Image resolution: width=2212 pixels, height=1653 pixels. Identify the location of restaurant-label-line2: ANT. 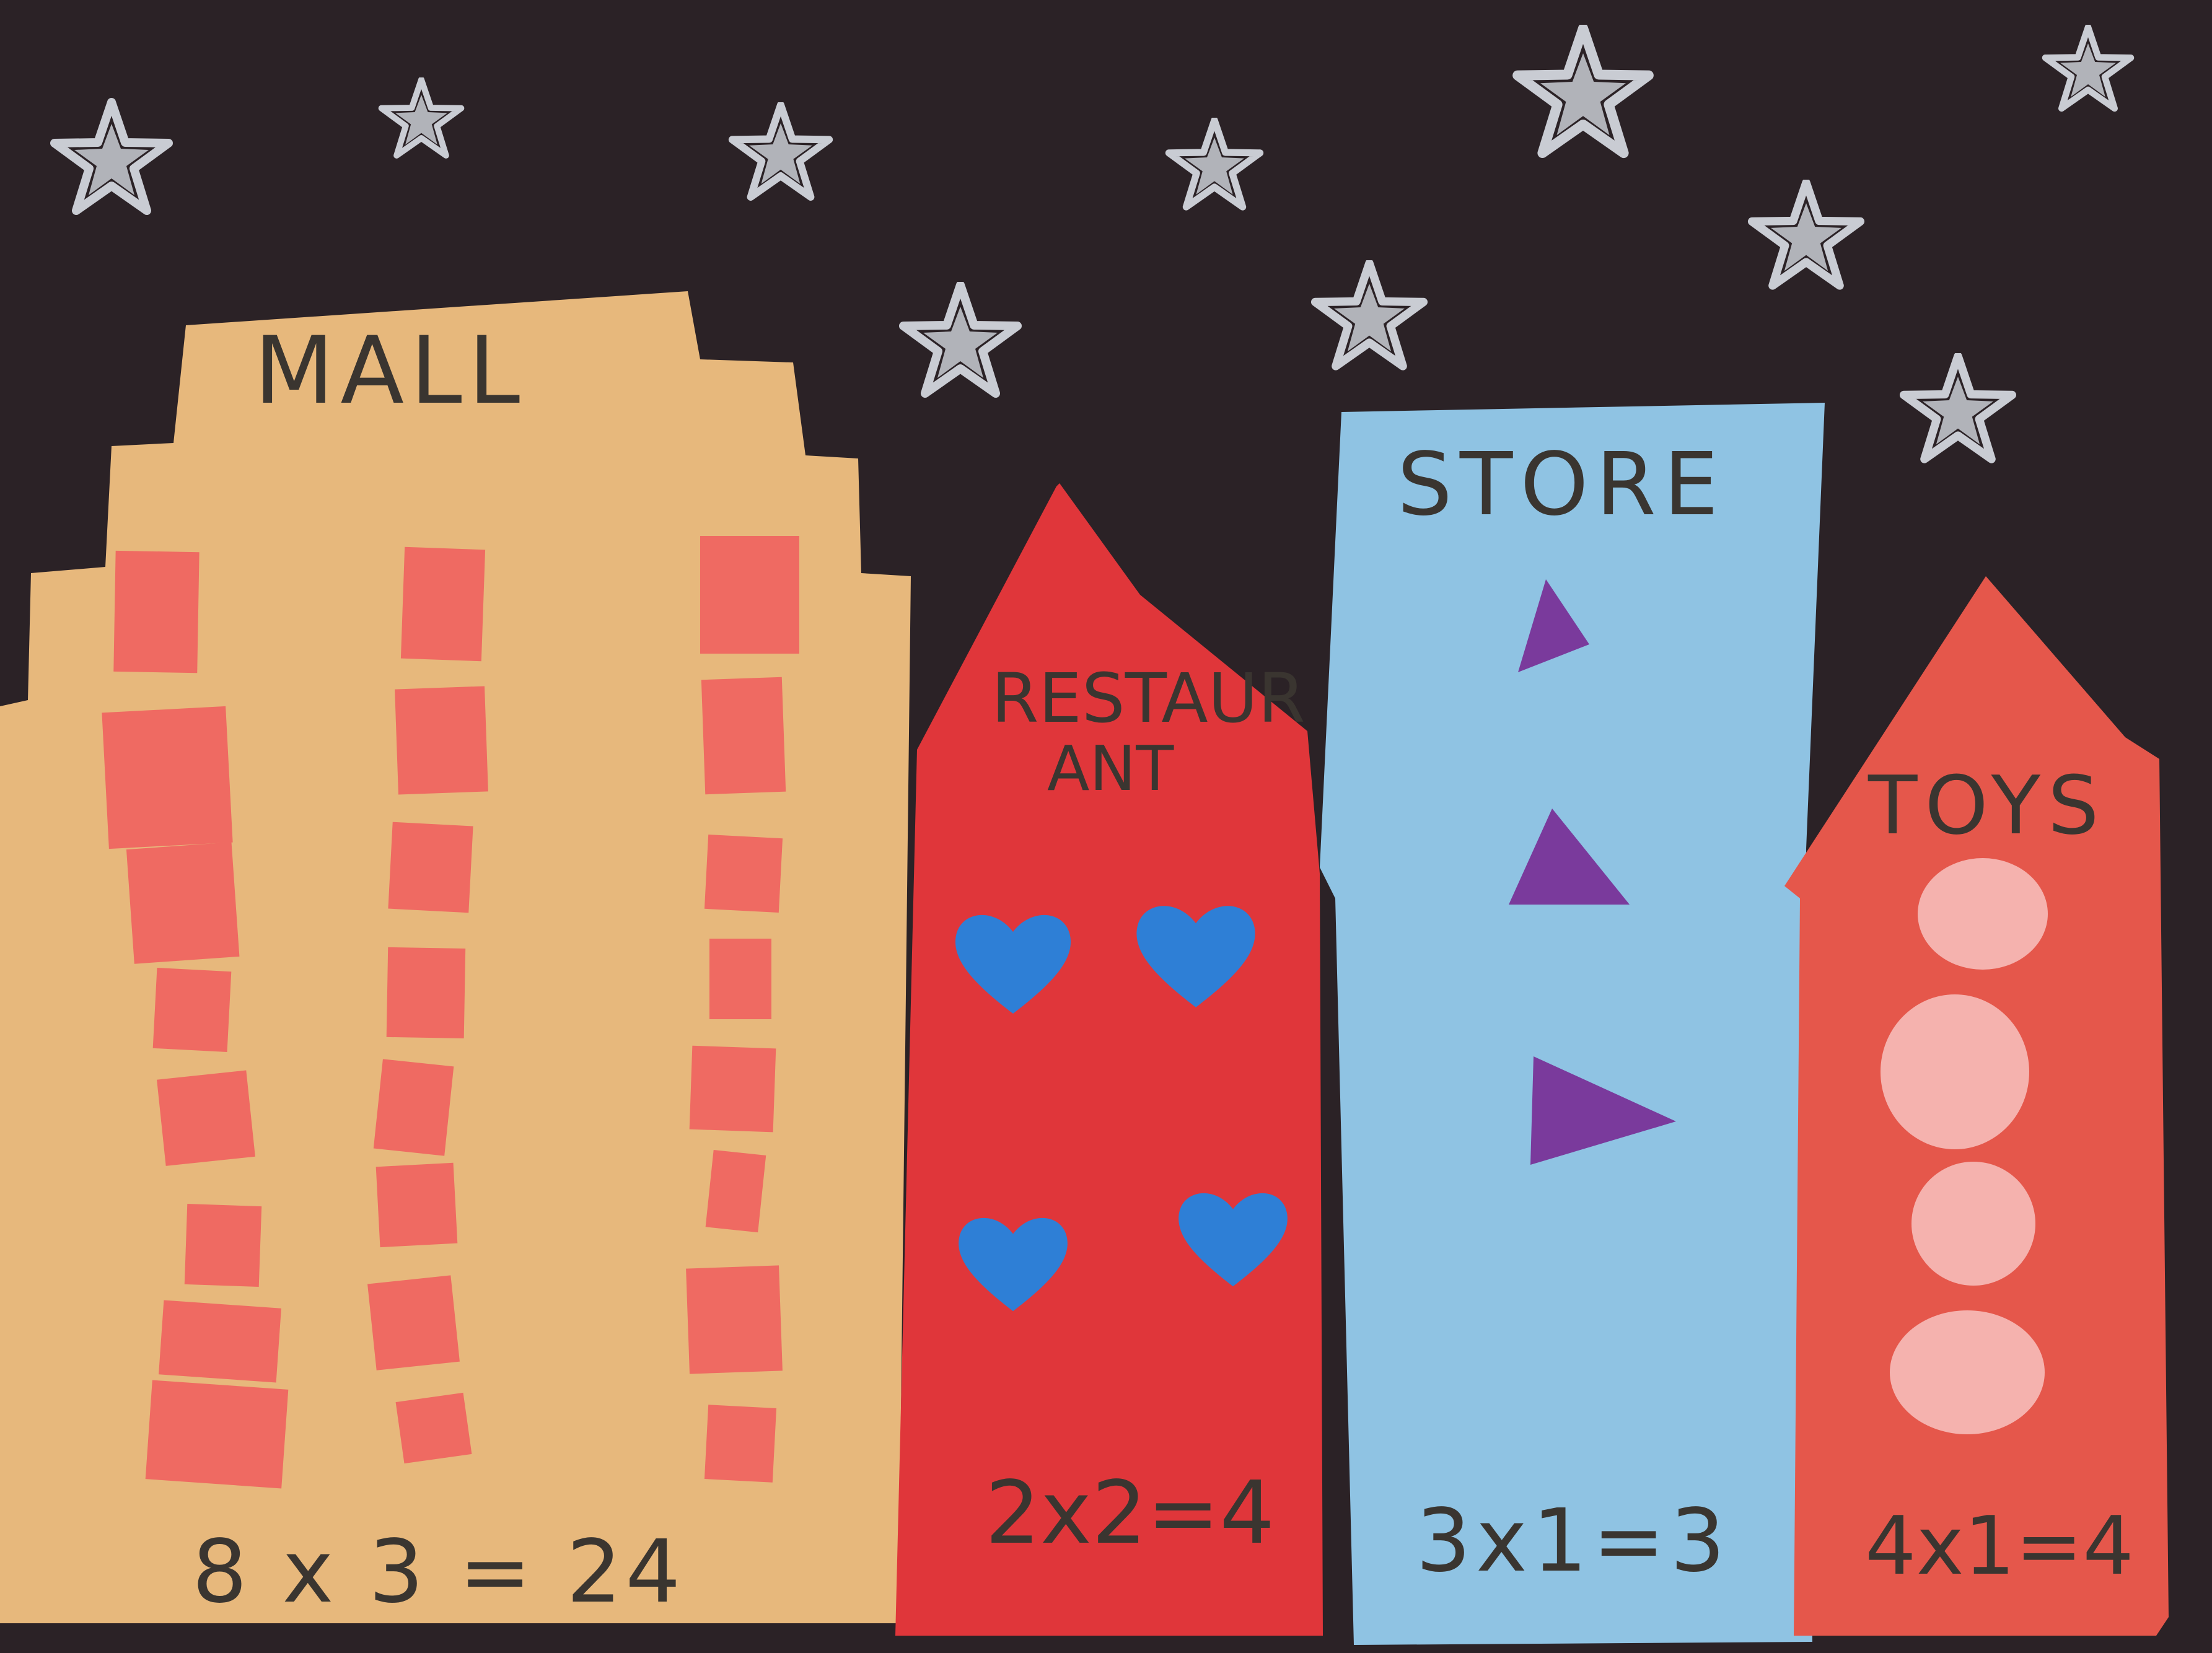
(1110, 768).